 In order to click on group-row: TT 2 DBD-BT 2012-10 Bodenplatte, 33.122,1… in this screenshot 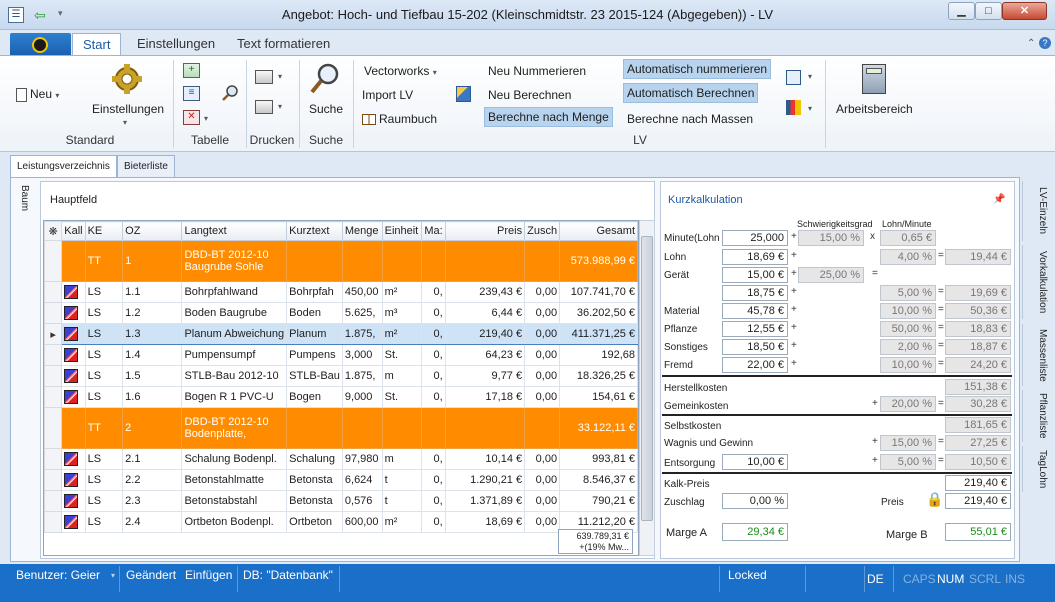, I will do `click(341, 428)`.